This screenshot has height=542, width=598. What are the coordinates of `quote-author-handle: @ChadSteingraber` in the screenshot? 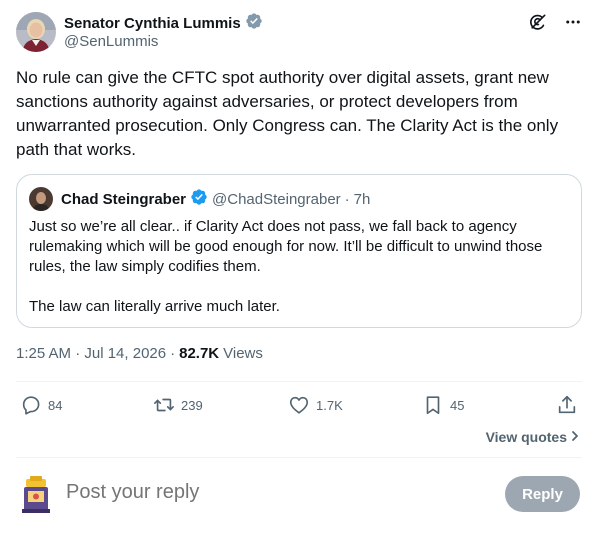 It's located at (276, 199).